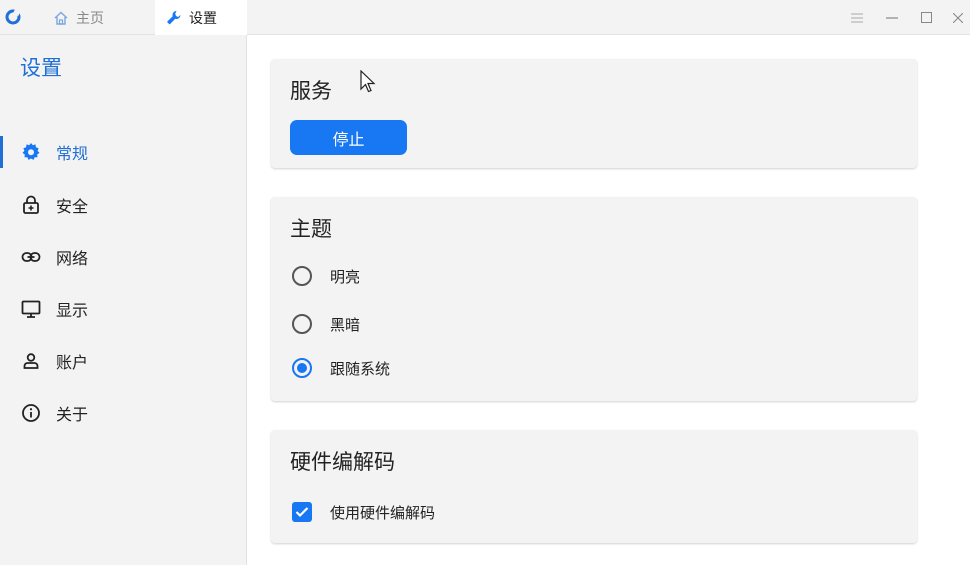 This screenshot has height=565, width=970. I want to click on tab-settings: 设置, so click(201, 18).